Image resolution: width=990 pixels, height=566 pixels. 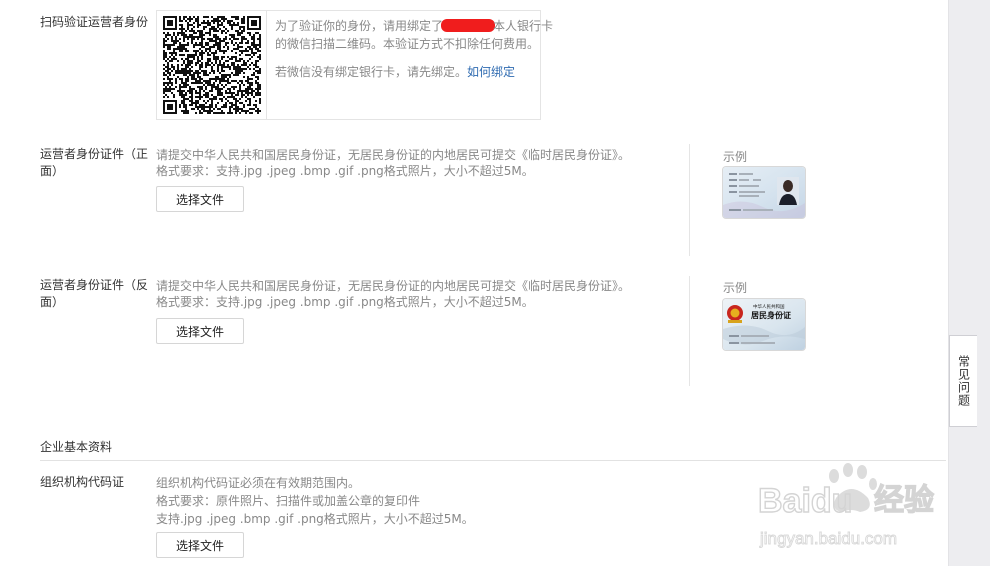 I want to click on id-back-example-label: 示例, so click(x=735, y=288).